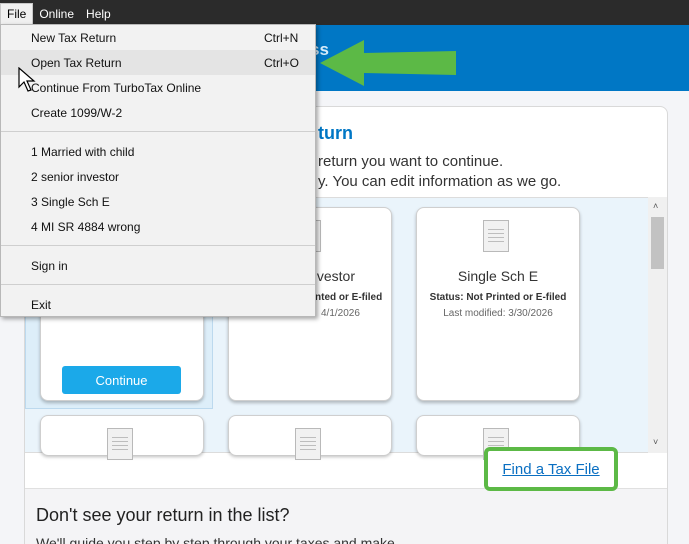 Image resolution: width=689 pixels, height=544 pixels. Describe the element at coordinates (655, 206) in the screenshot. I see `scroll-up-icon: ˄` at that location.